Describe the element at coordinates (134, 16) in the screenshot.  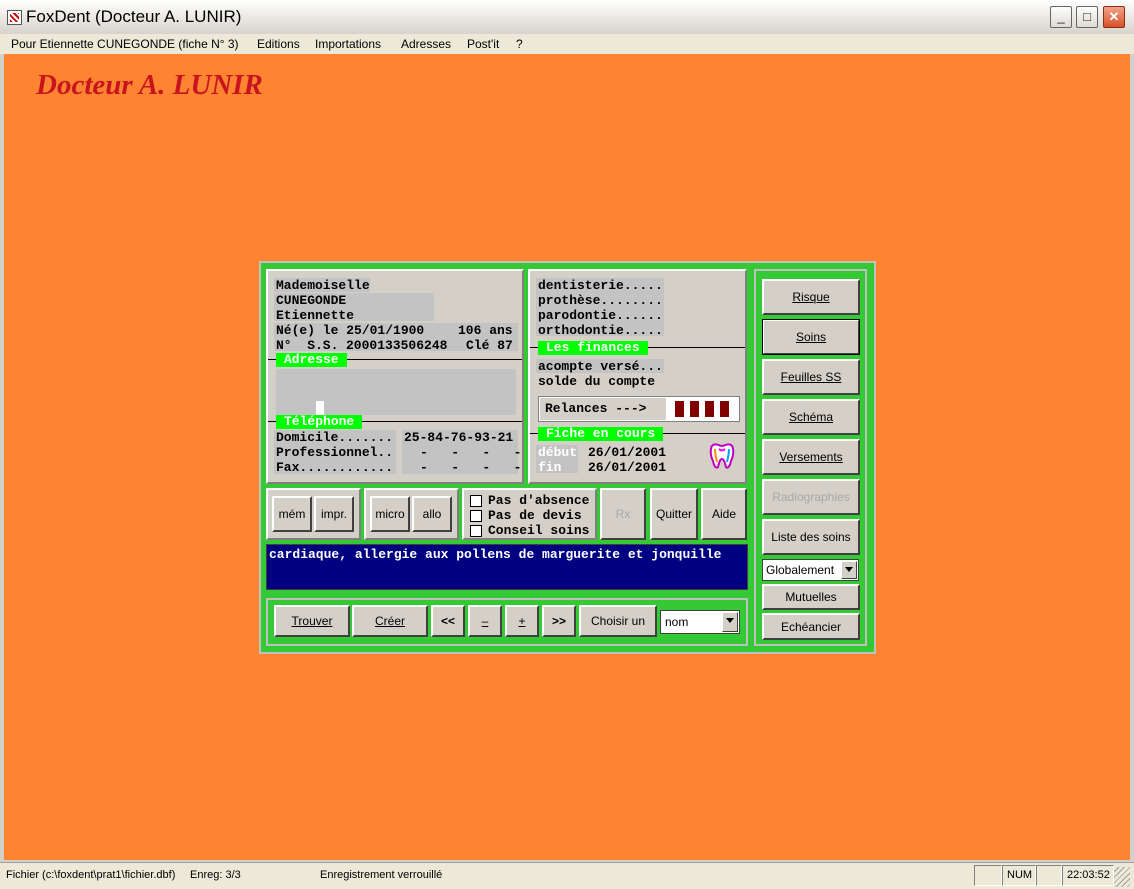
I see `window-title: FoxDent (Docteur A. LUNIR)` at that location.